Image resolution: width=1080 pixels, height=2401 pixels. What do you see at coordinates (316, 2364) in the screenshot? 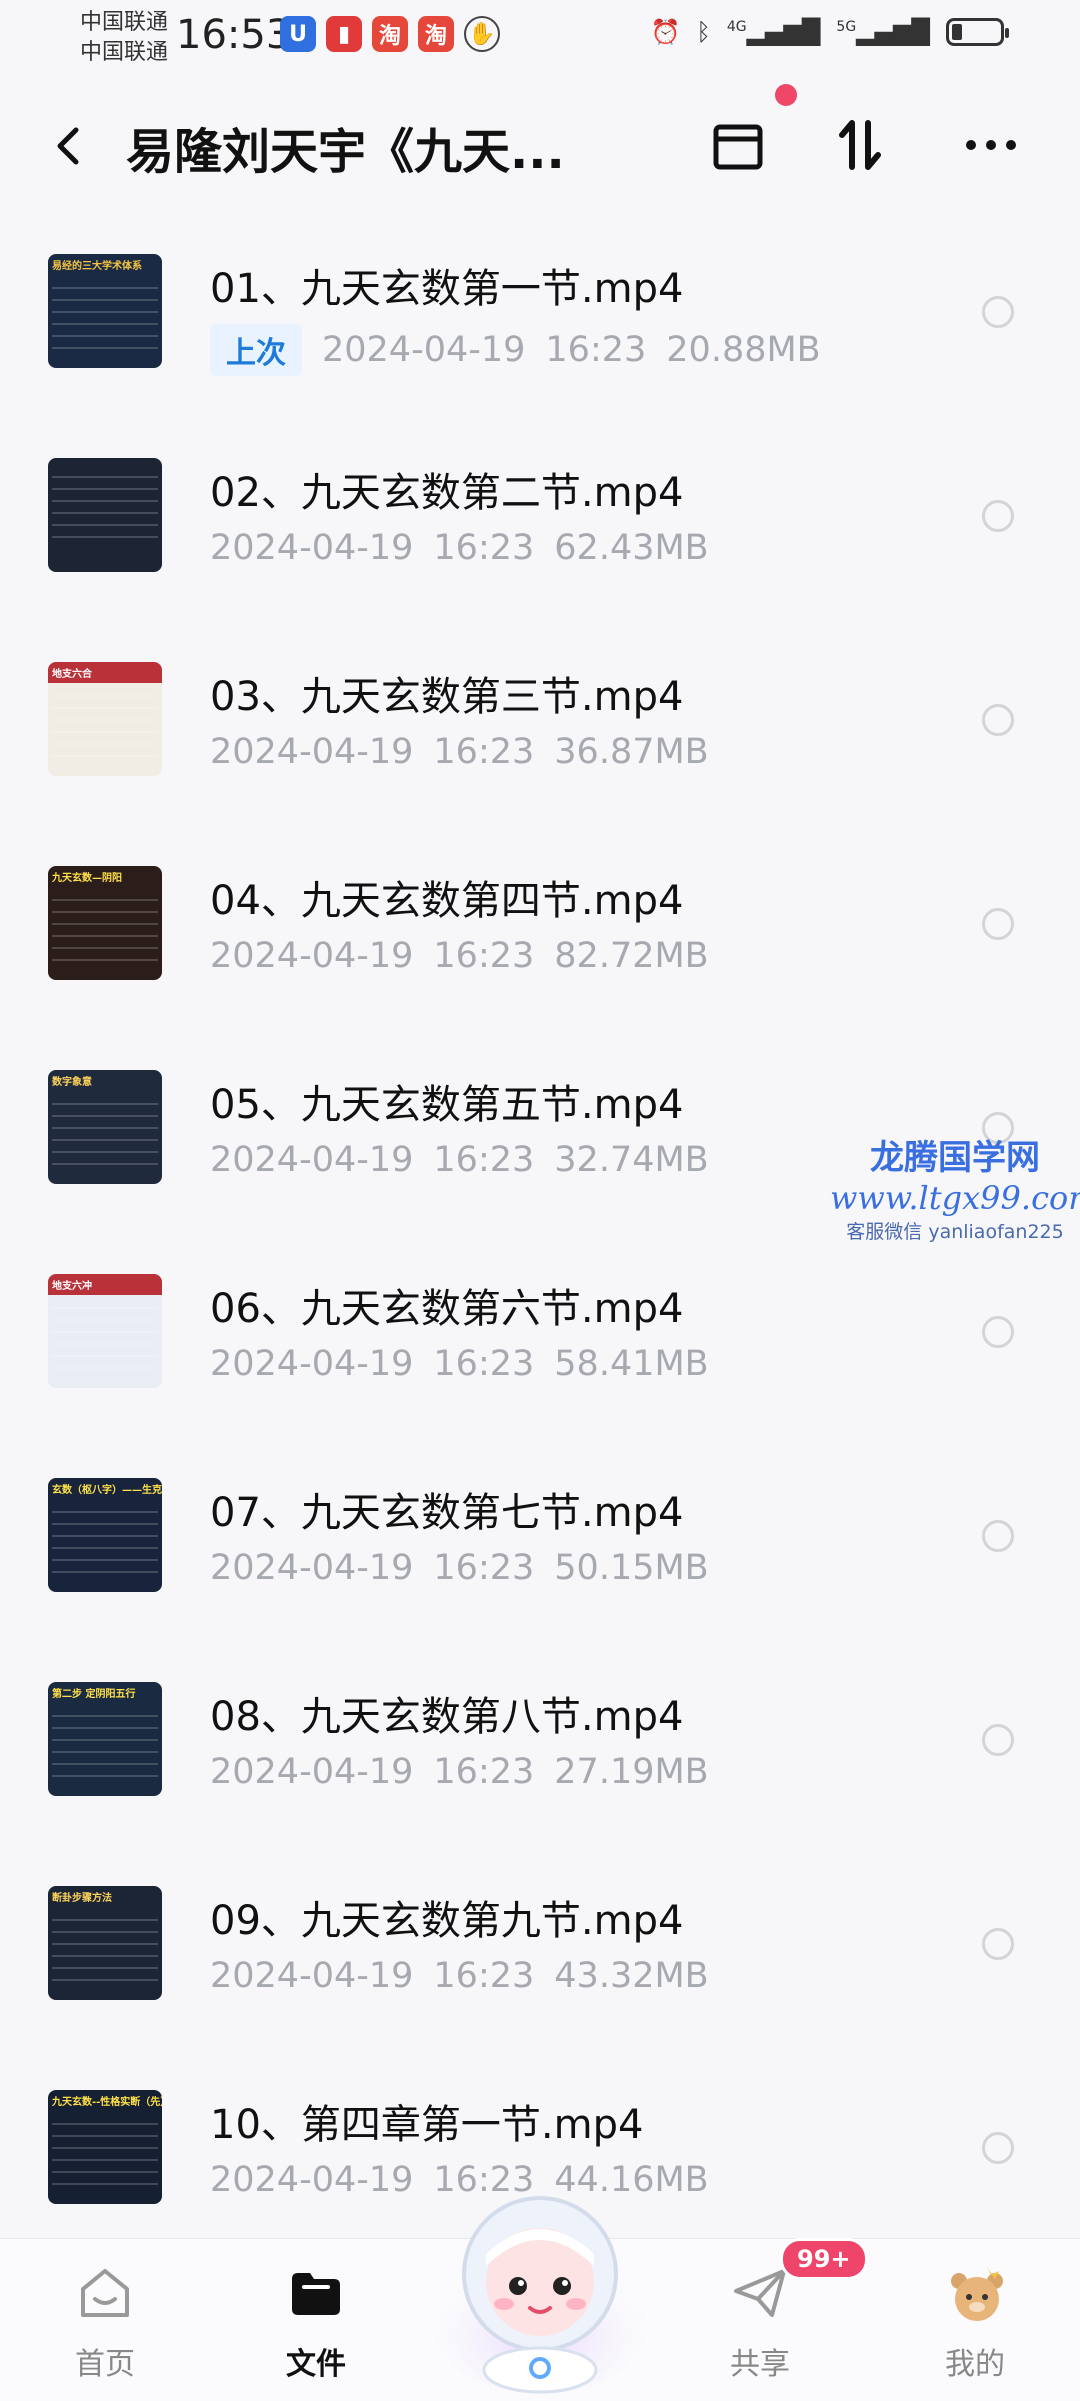
I see `nav-files-label: 文件` at bounding box center [316, 2364].